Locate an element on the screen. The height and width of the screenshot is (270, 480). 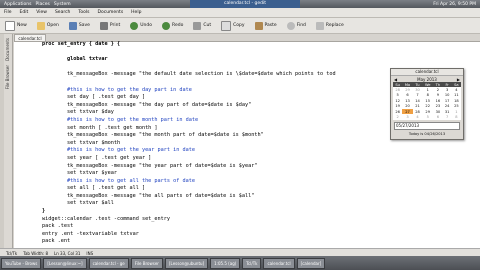
cut-button: Cut is located at coordinates (202, 25).